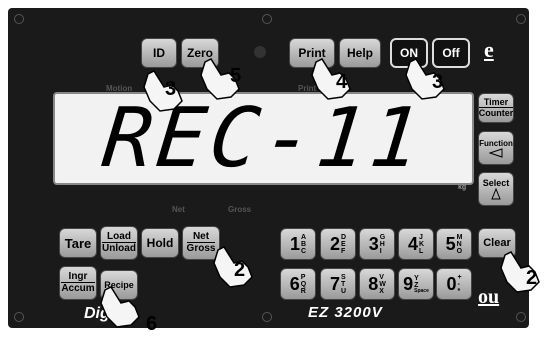 Image resolution: width=553 pixels, height=349 pixels. Describe the element at coordinates (235, 76) in the screenshot. I see `step-callout-number: 5` at that location.